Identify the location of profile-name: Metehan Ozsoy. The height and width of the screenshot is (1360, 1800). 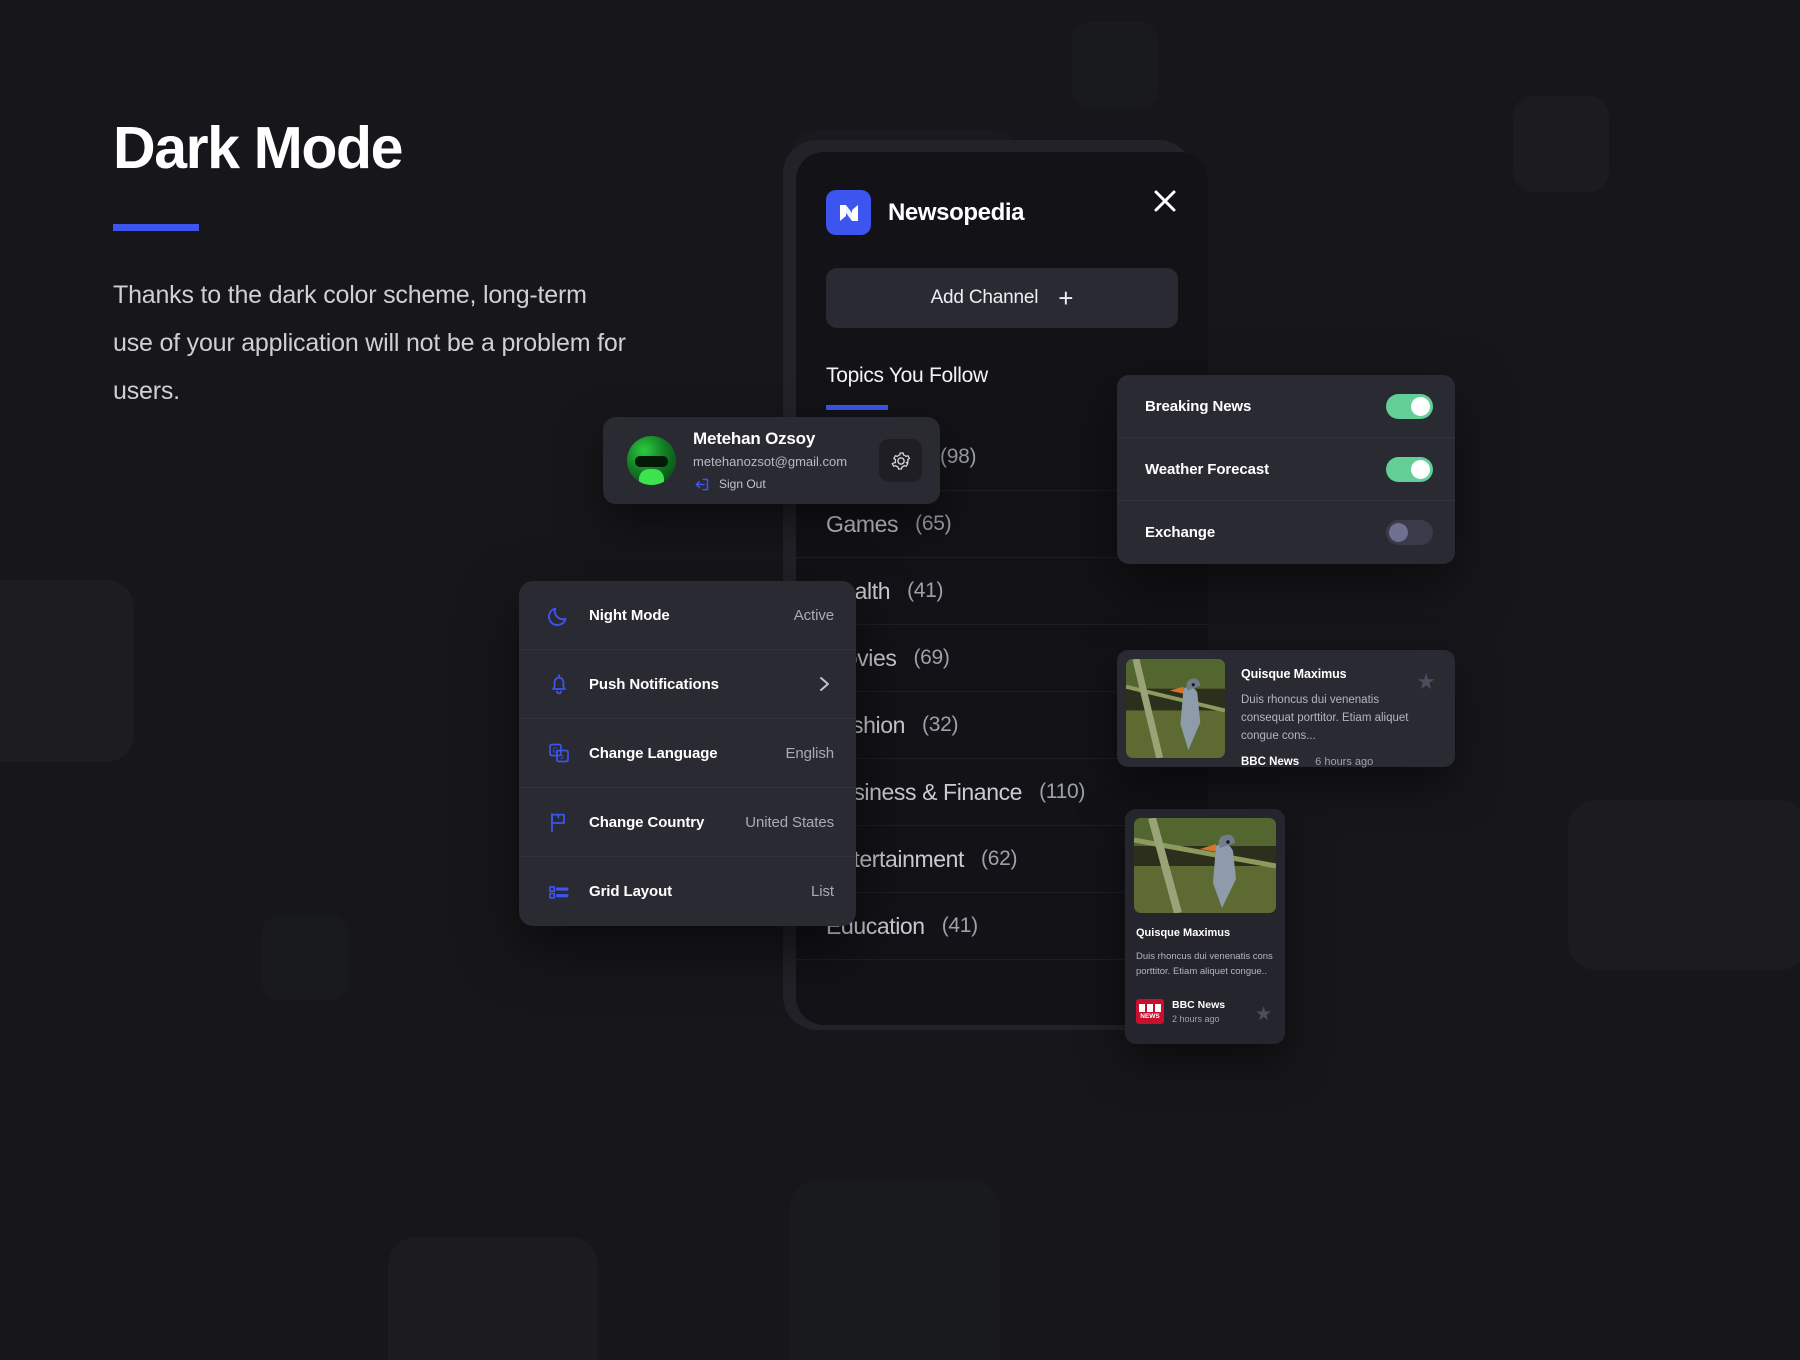
(754, 438).